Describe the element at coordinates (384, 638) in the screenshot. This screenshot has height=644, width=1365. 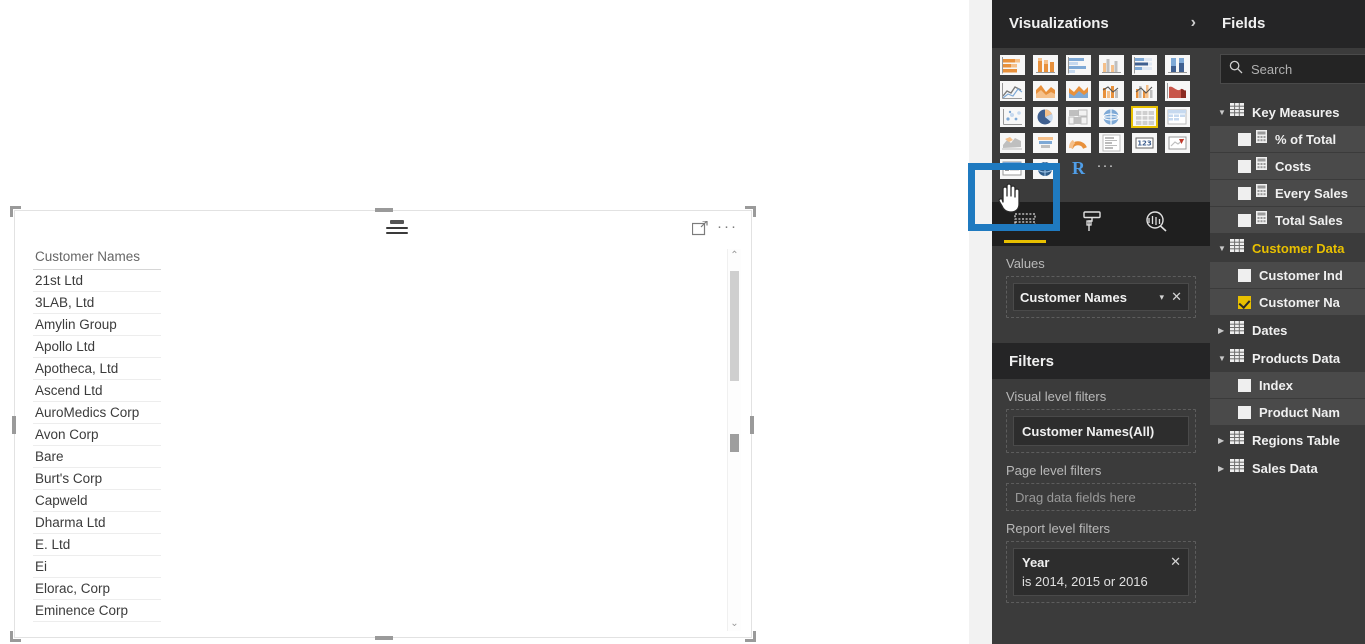
I see `resize-handle-bottom-center` at that location.